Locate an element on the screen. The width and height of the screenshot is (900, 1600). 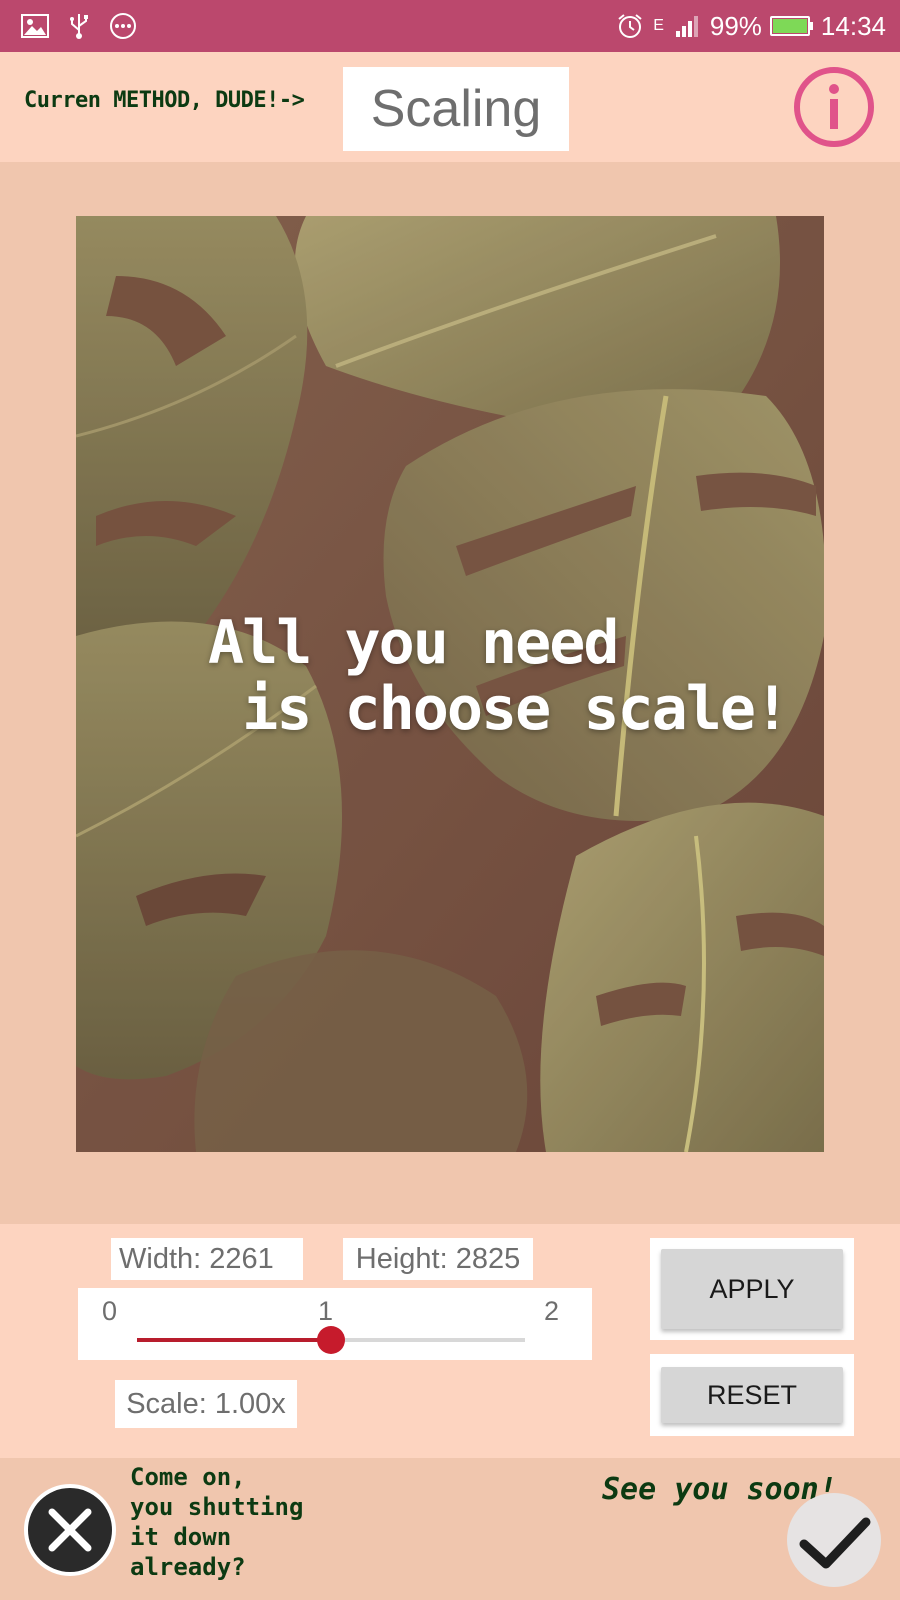
signal-icon is located at coordinates (687, 26).